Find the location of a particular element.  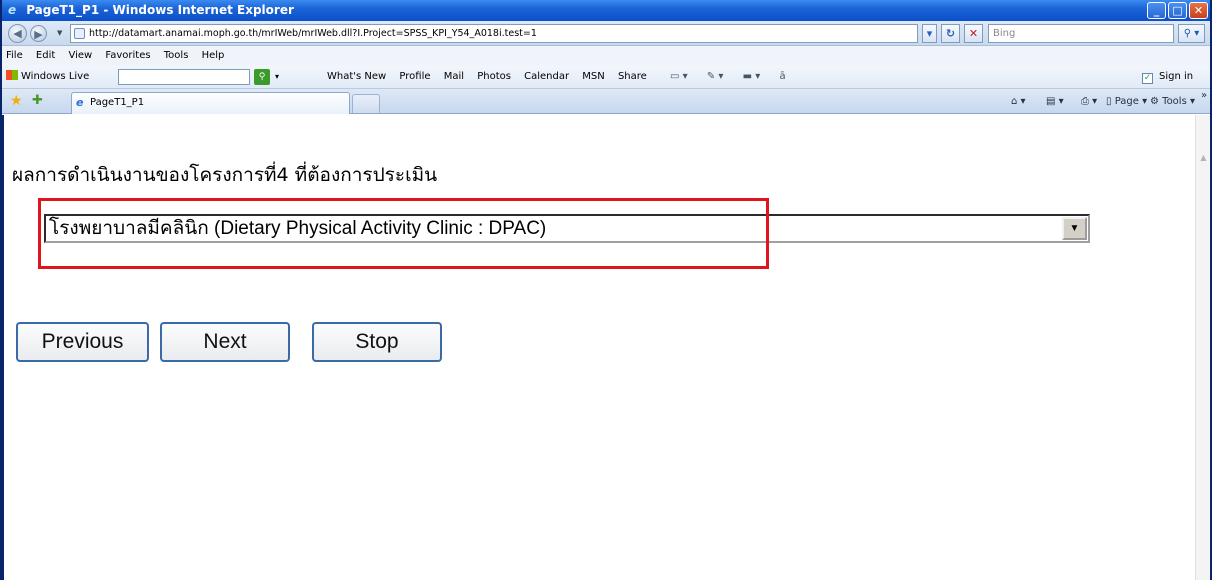

tab-label: PageT1_P1 is located at coordinates (117, 102).